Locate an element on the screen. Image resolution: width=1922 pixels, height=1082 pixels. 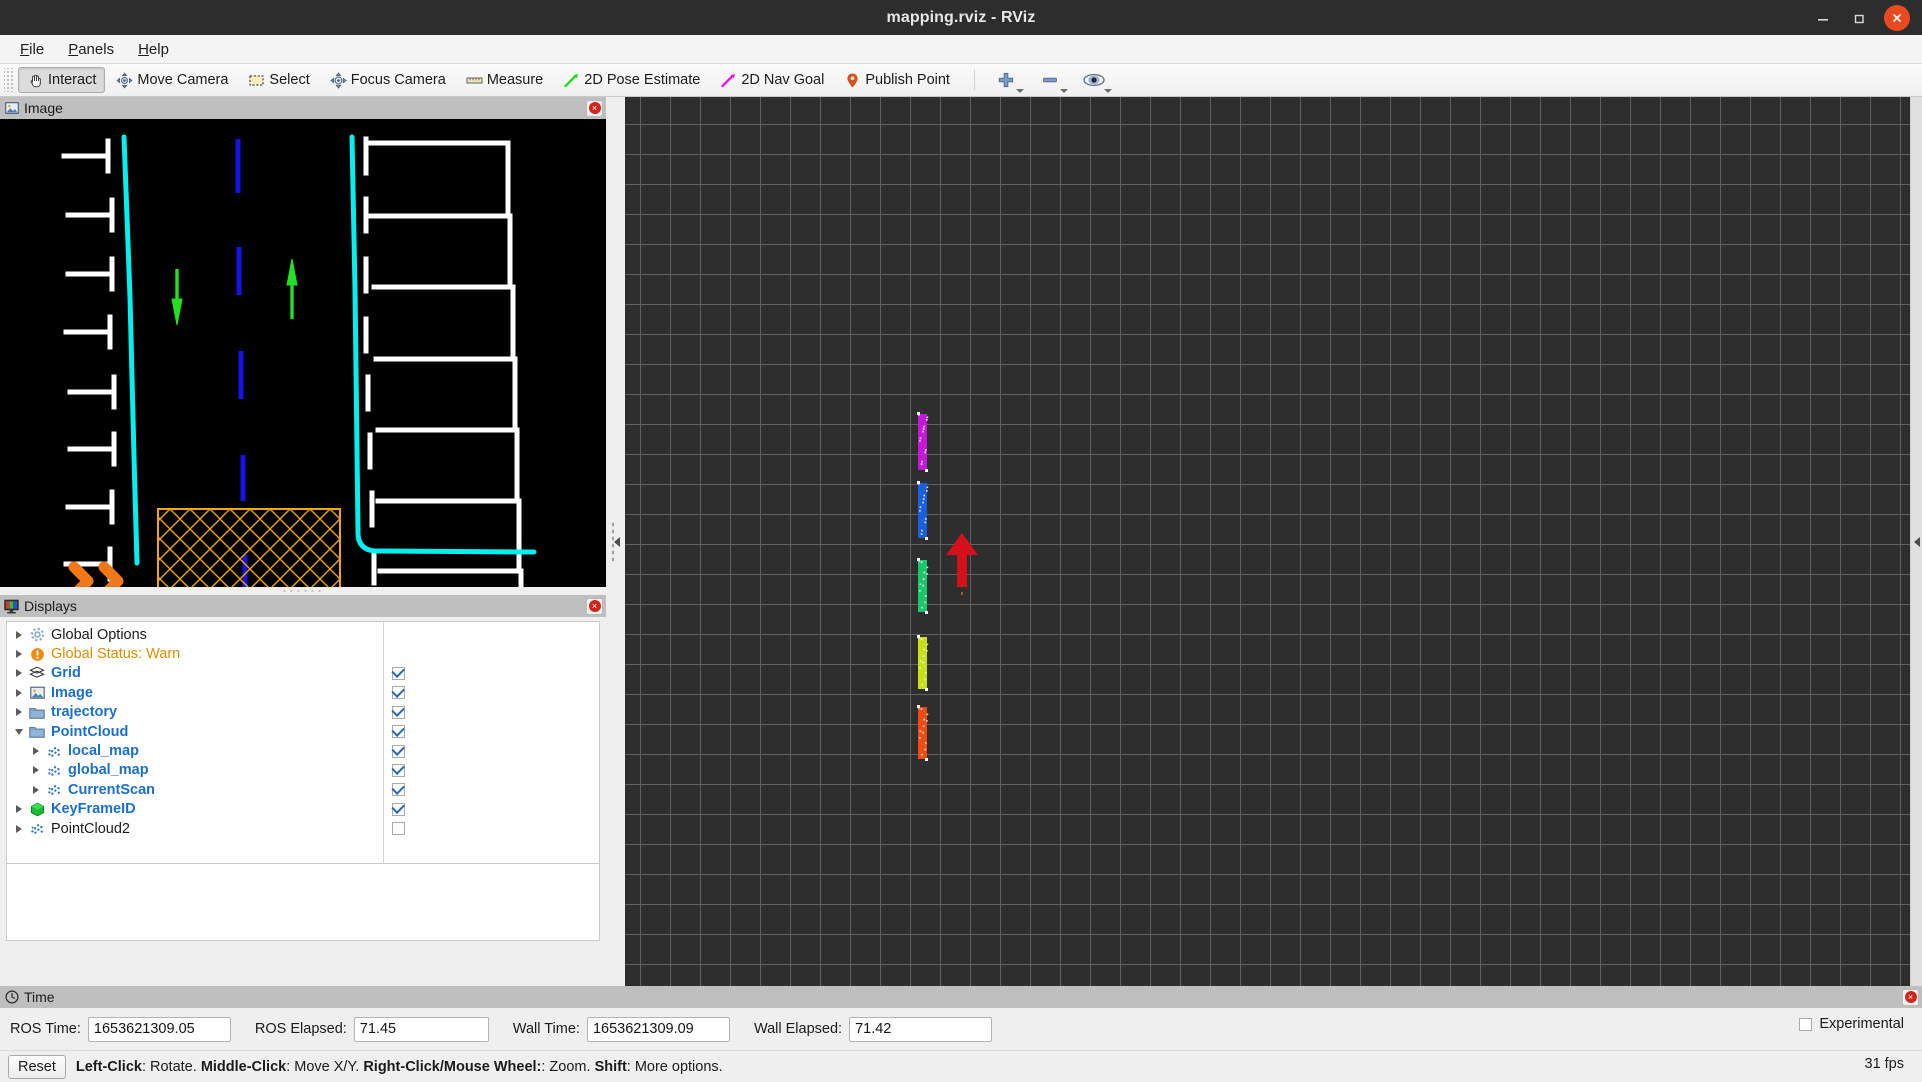
display-properties-pane is located at coordinates (303, 902).